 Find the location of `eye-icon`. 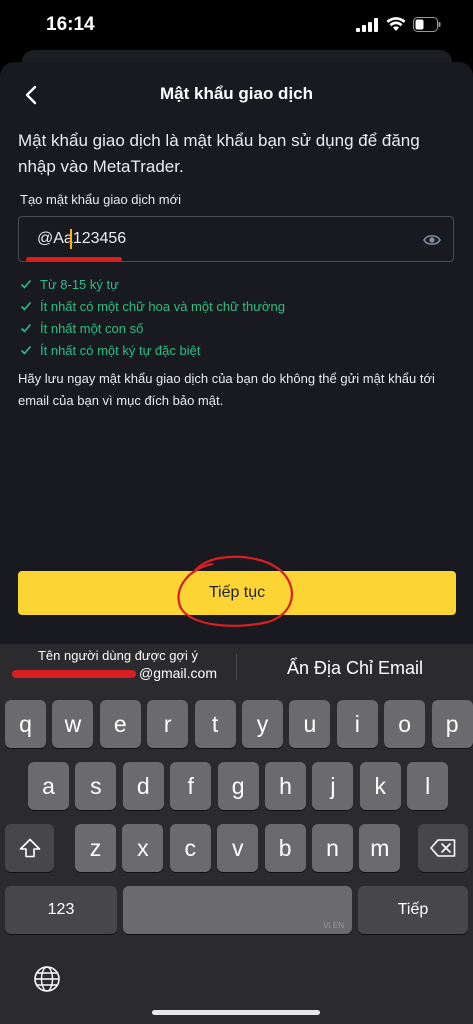

eye-icon is located at coordinates (432, 240).